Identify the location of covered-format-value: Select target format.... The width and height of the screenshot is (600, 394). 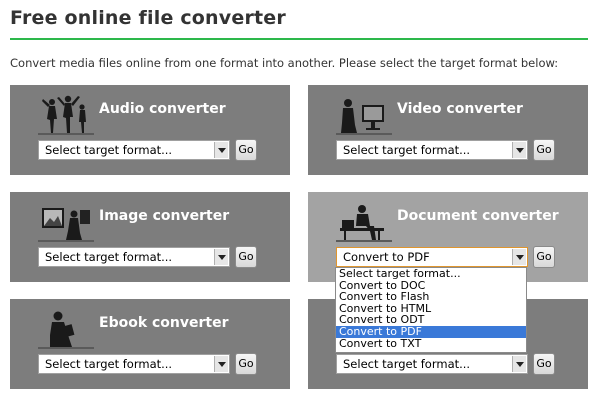
(407, 364).